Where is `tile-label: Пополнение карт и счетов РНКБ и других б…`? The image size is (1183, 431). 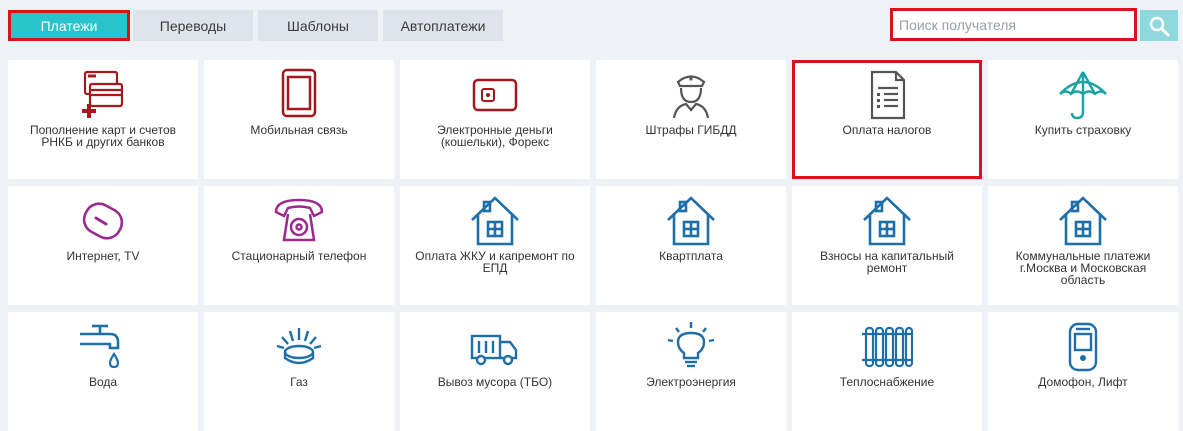 tile-label: Пополнение карт и счетов РНКБ и других б… is located at coordinates (103, 136).